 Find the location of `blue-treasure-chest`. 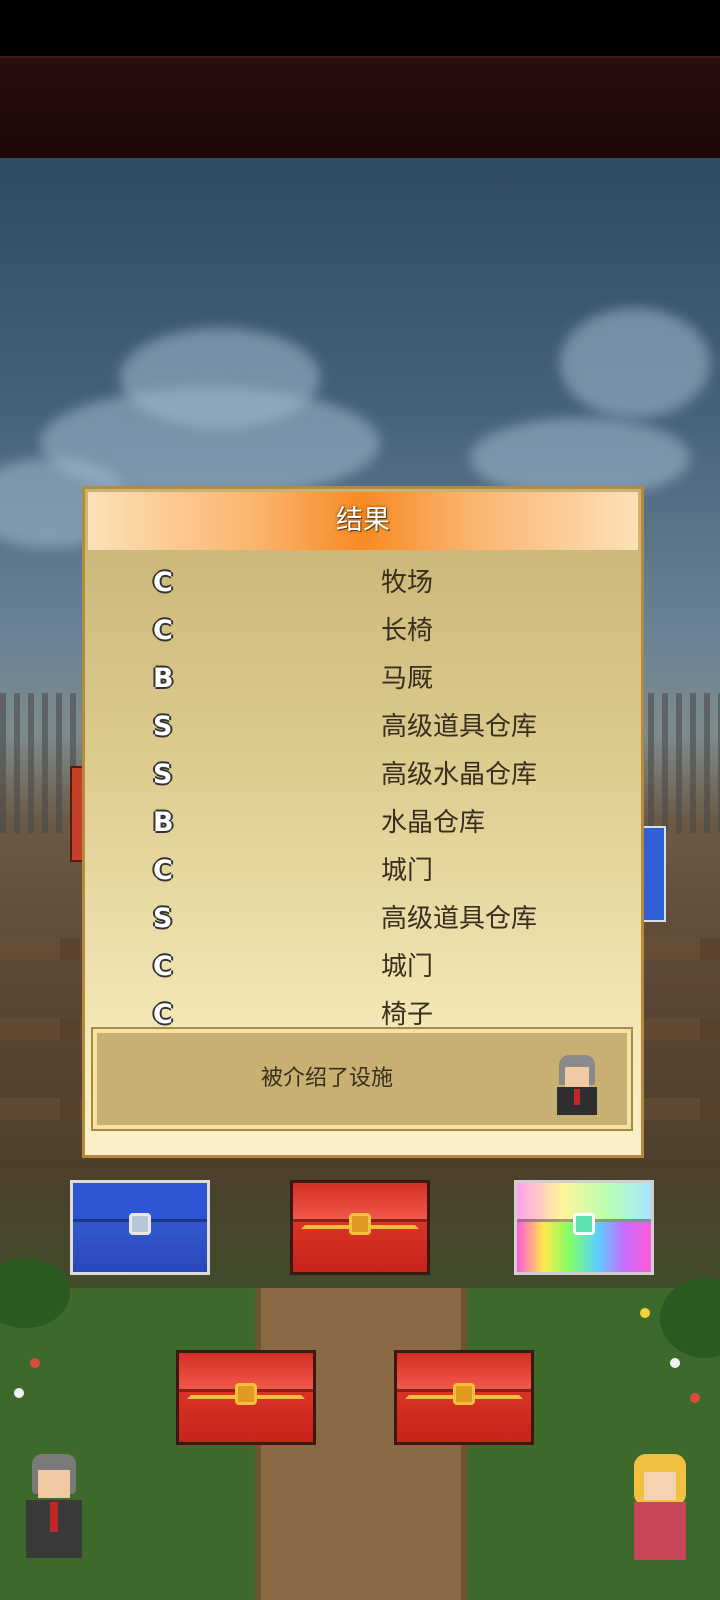

blue-treasure-chest is located at coordinates (140, 1227).